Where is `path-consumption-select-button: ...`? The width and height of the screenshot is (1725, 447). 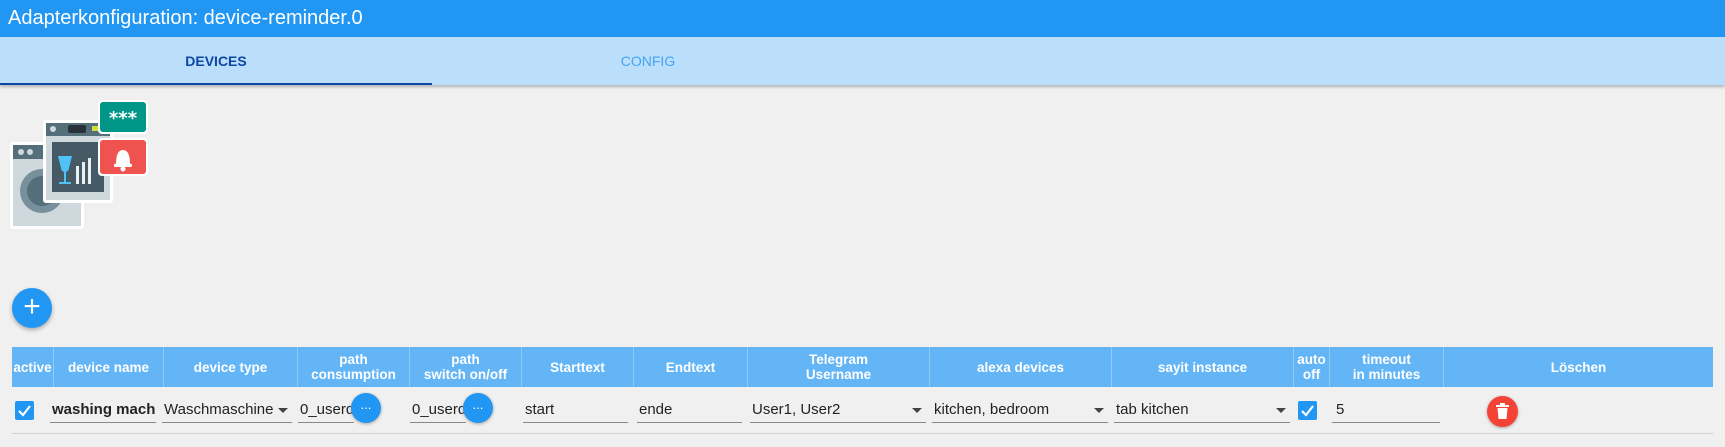
path-consumption-select-button: ... is located at coordinates (366, 408).